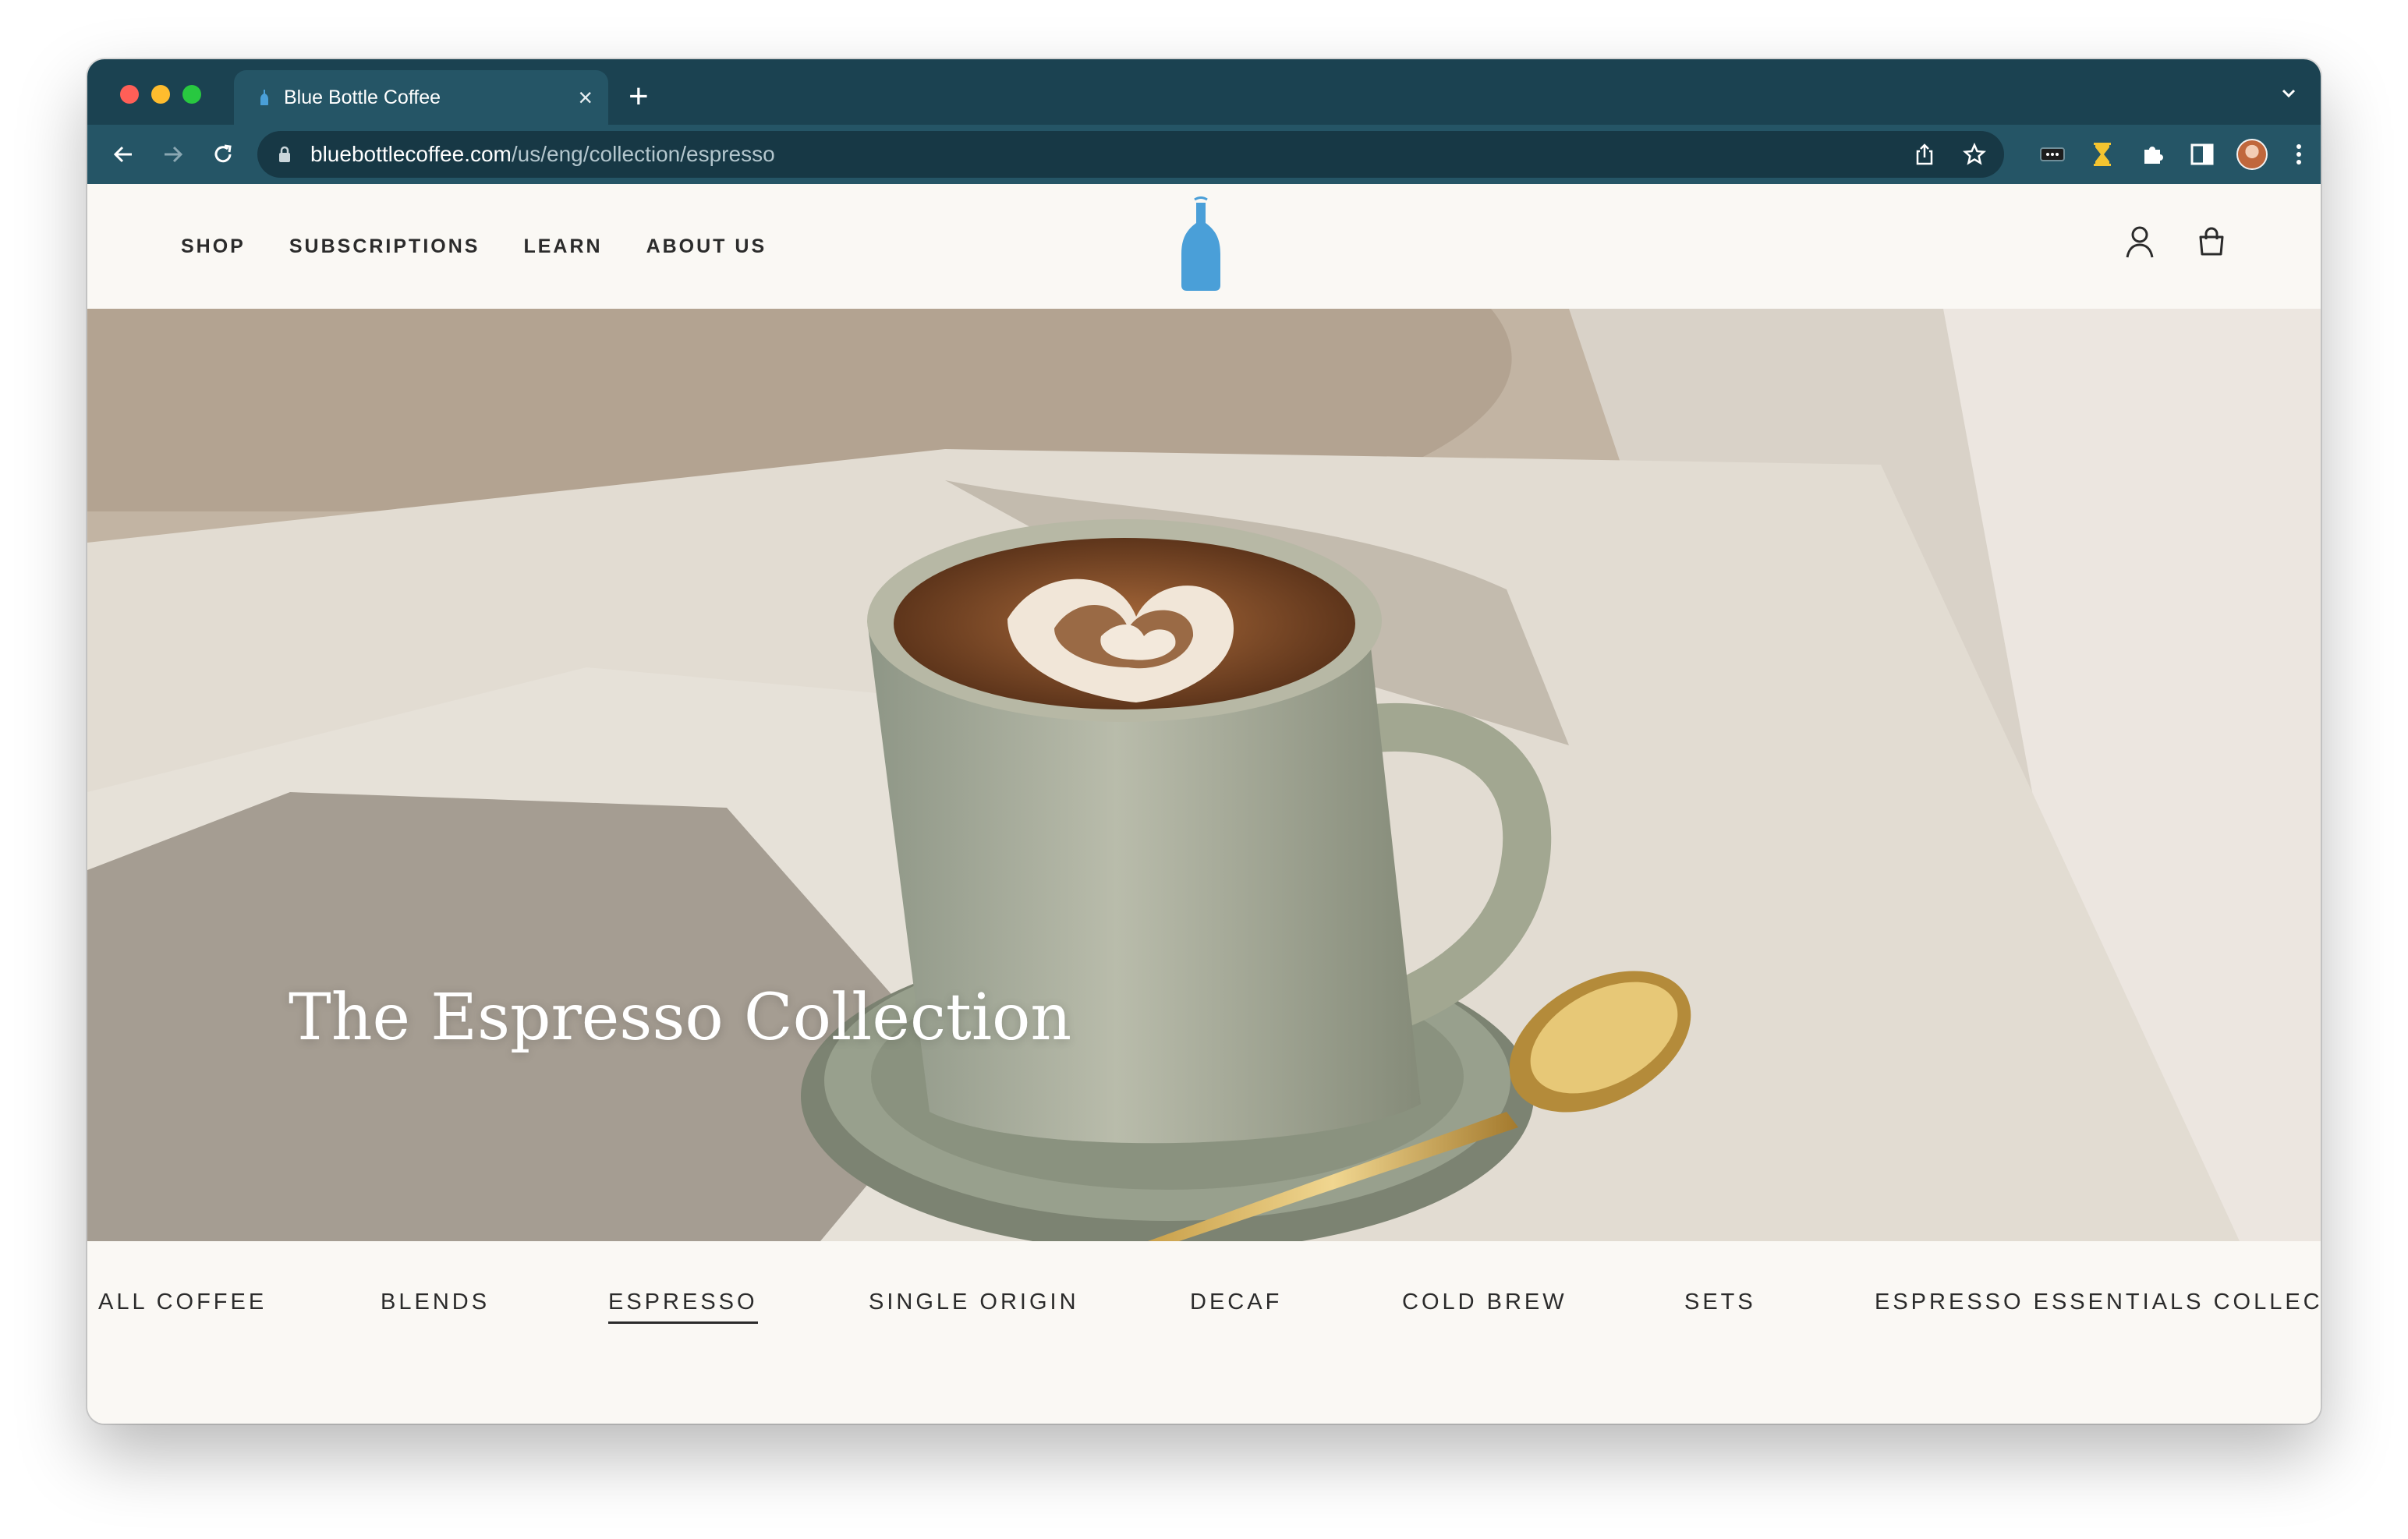  What do you see at coordinates (1974, 154) in the screenshot?
I see `bookmark-star-icon` at bounding box center [1974, 154].